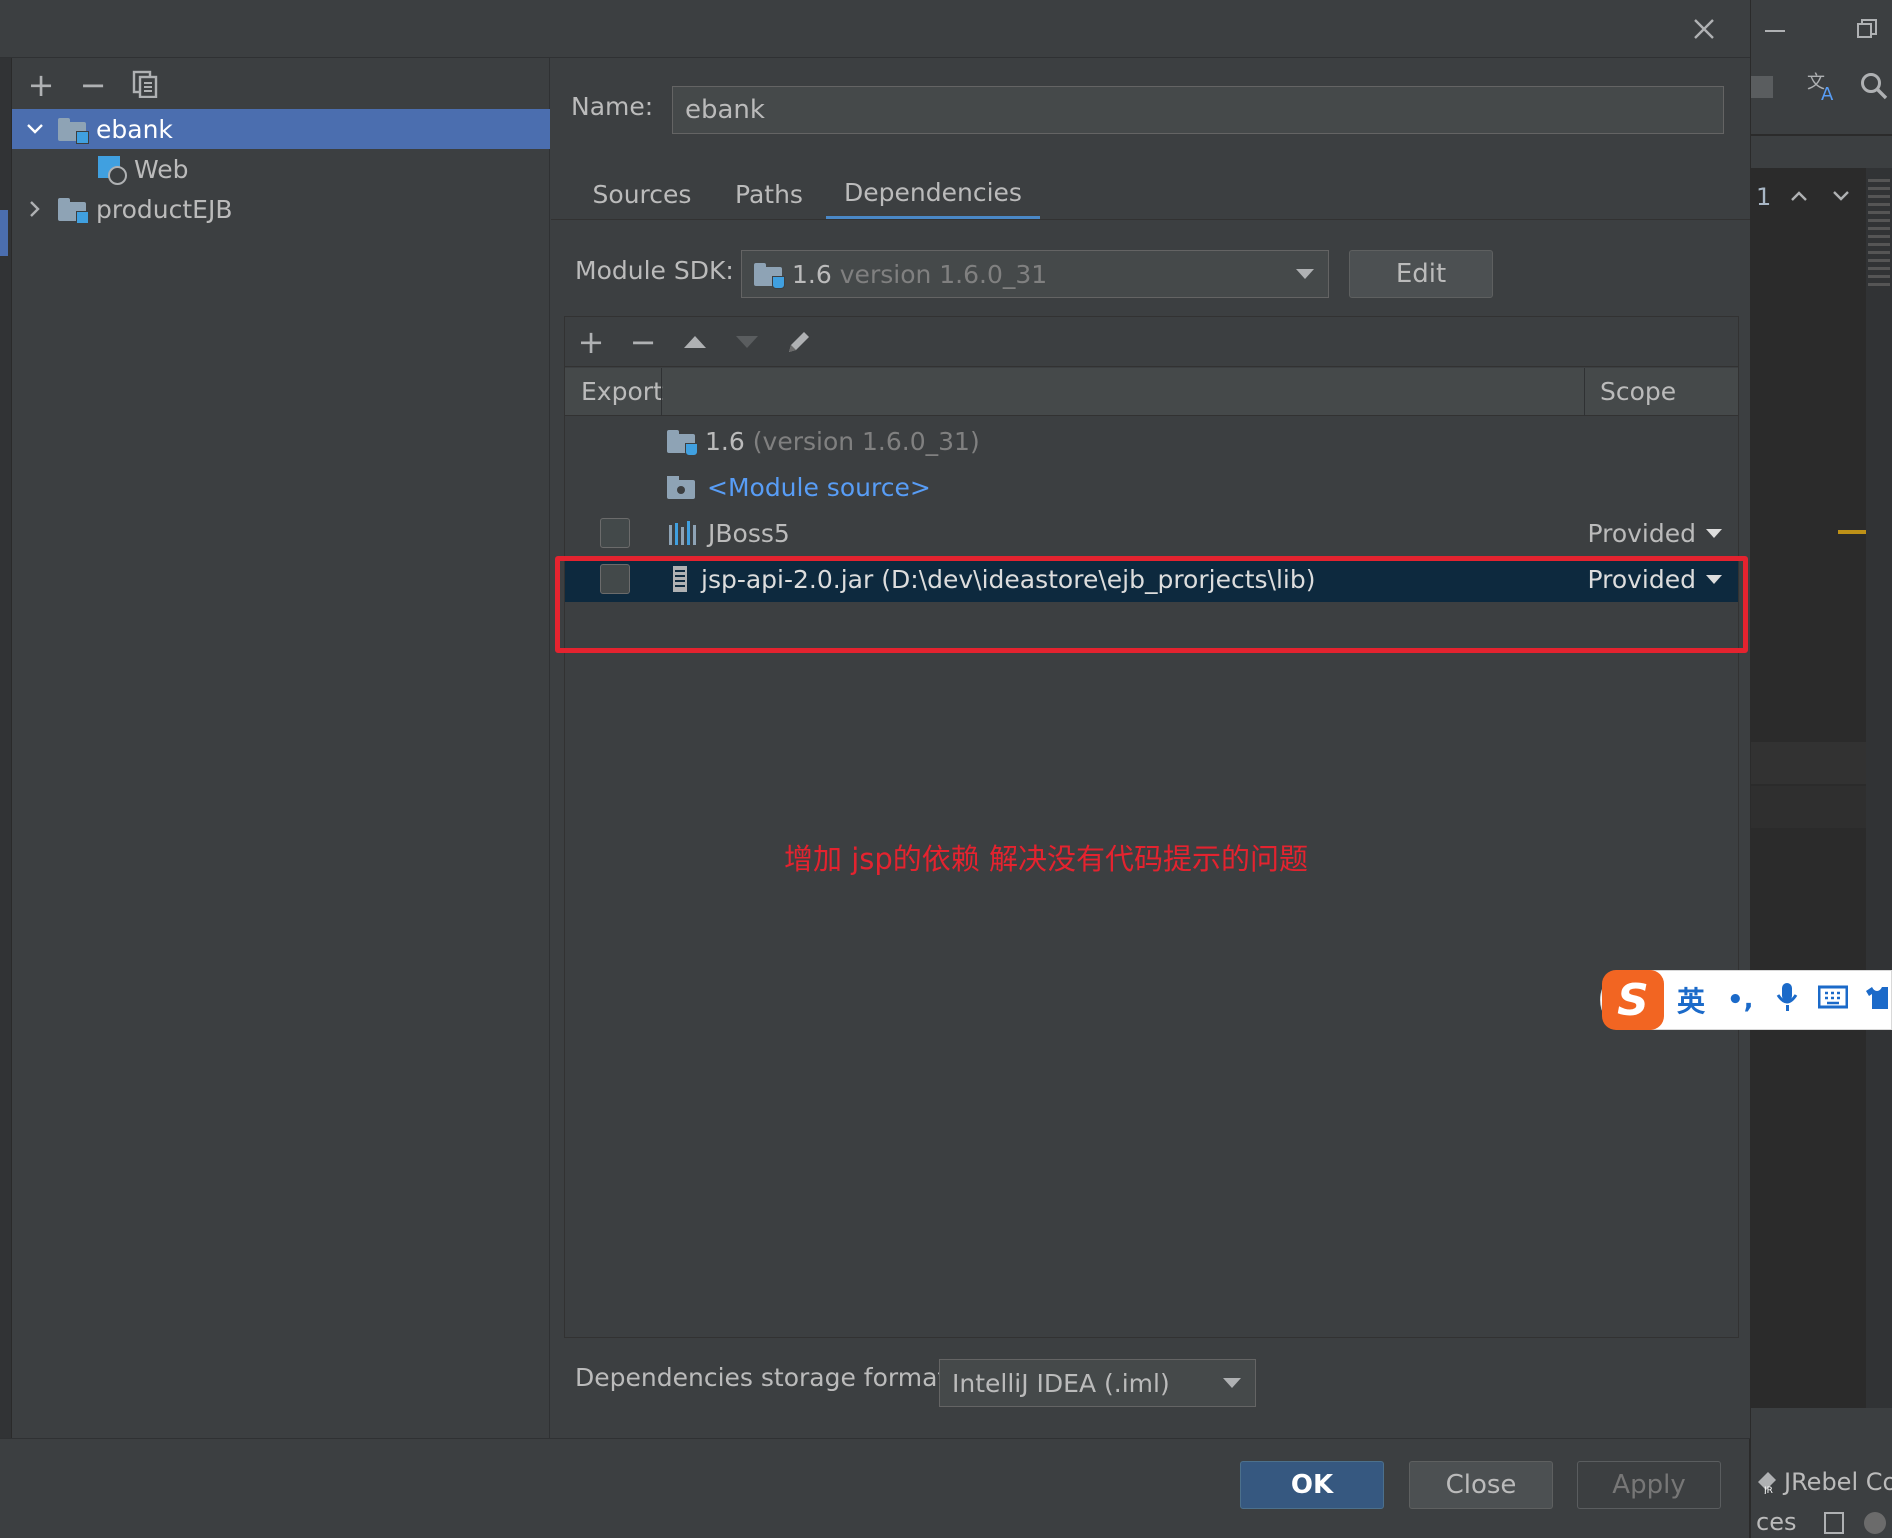 The height and width of the screenshot is (1538, 1892). Describe the element at coordinates (1151, 487) in the screenshot. I see `dependency-row-module-source: <Module source>` at that location.